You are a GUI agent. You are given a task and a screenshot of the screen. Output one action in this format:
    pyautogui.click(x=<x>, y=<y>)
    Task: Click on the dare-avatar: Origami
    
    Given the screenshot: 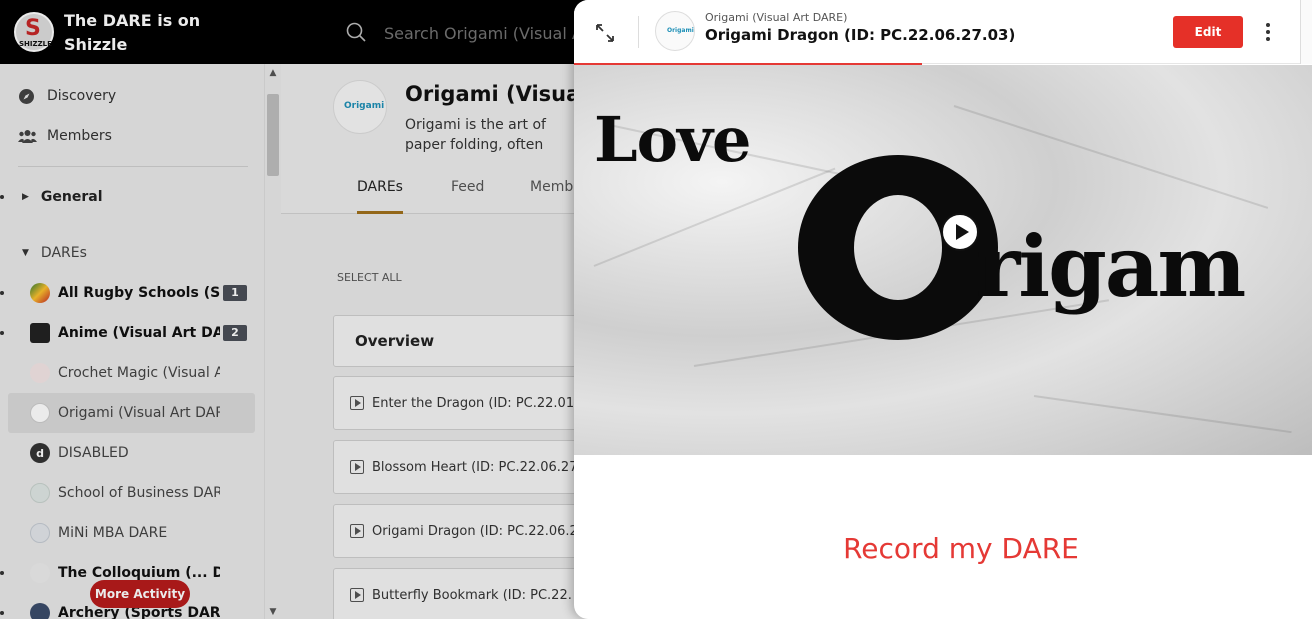 What is the action you would take?
    pyautogui.click(x=675, y=31)
    